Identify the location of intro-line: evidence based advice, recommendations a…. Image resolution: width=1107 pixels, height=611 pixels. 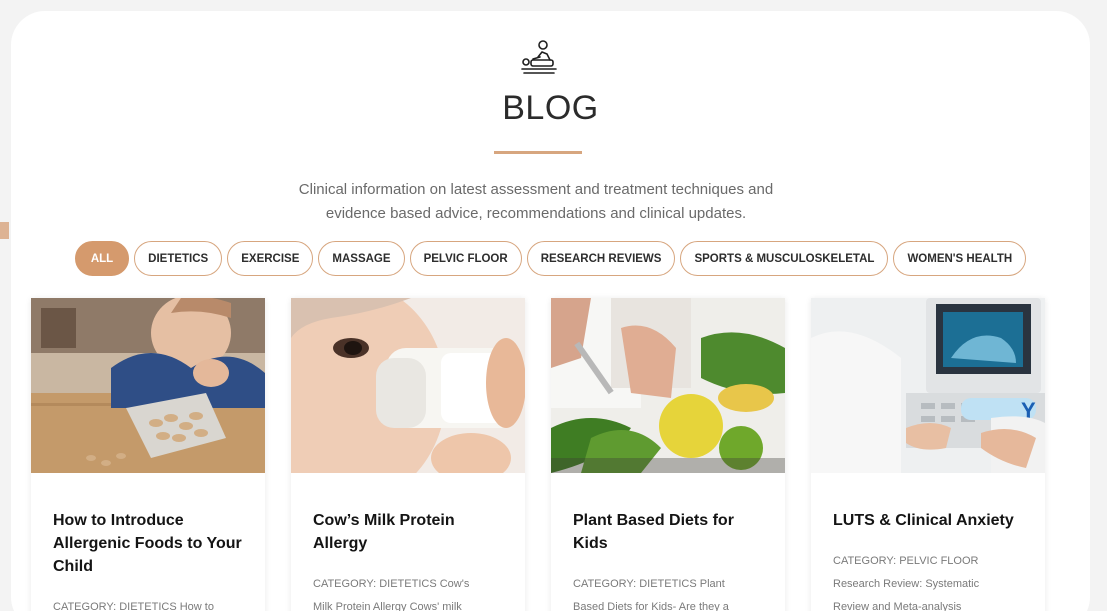
(536, 213).